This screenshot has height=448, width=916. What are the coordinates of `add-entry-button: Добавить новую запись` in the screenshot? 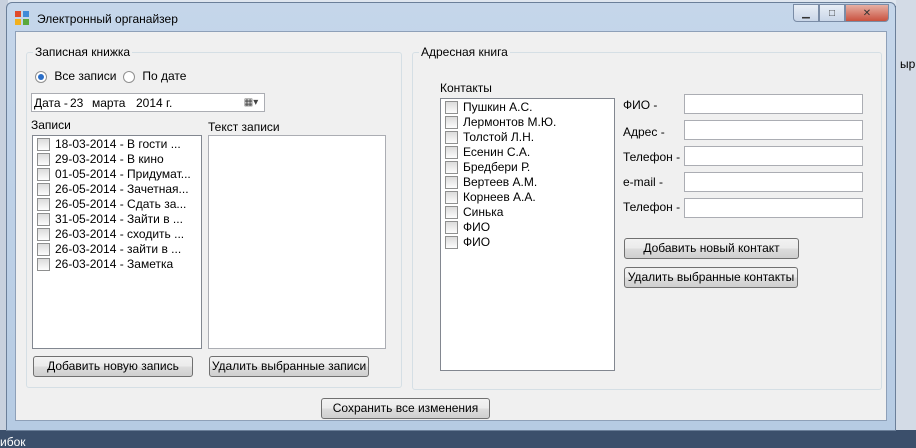 It's located at (113, 366).